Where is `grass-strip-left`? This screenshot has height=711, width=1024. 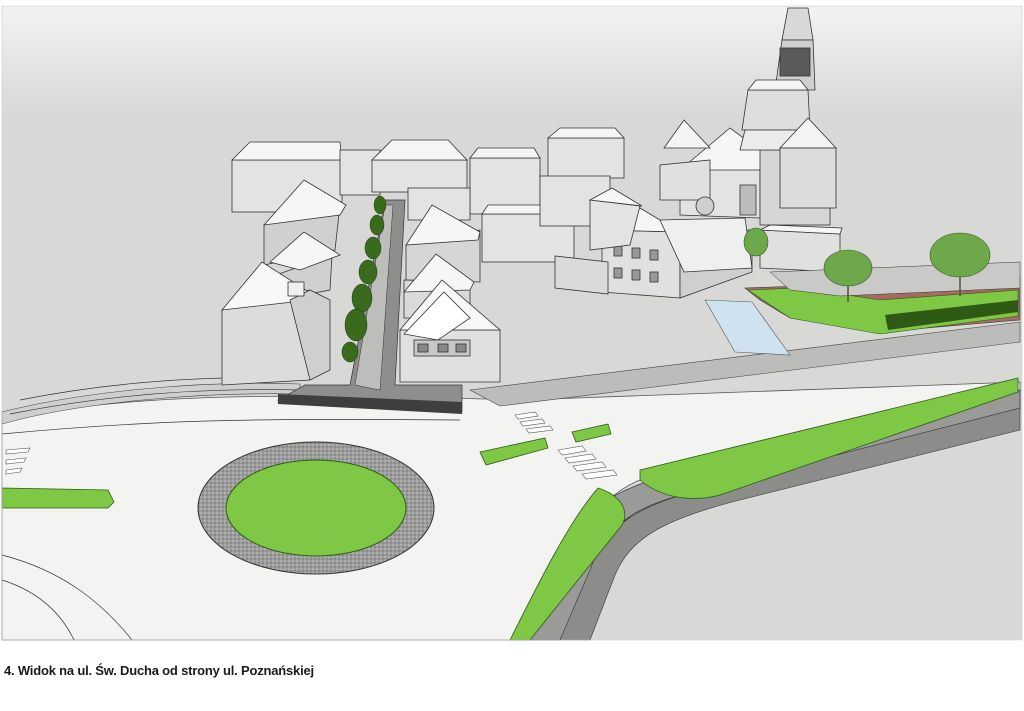
grass-strip-left is located at coordinates (58, 498).